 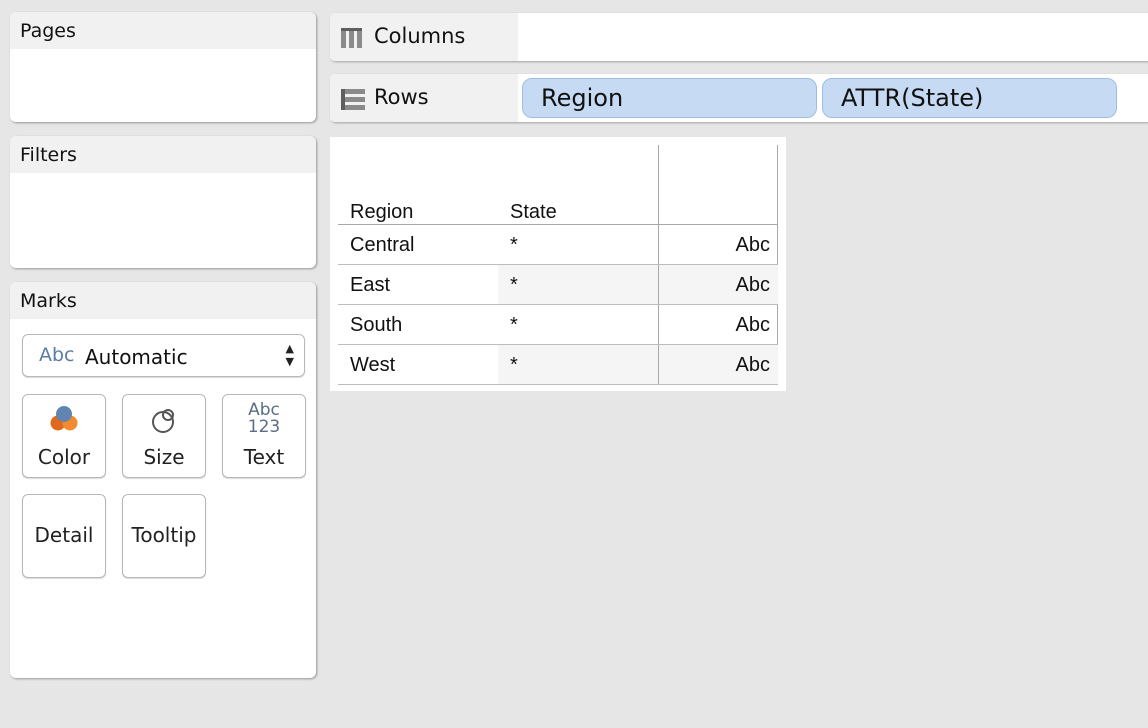 What do you see at coordinates (669, 98) in the screenshot?
I see `region-pill: Region` at bounding box center [669, 98].